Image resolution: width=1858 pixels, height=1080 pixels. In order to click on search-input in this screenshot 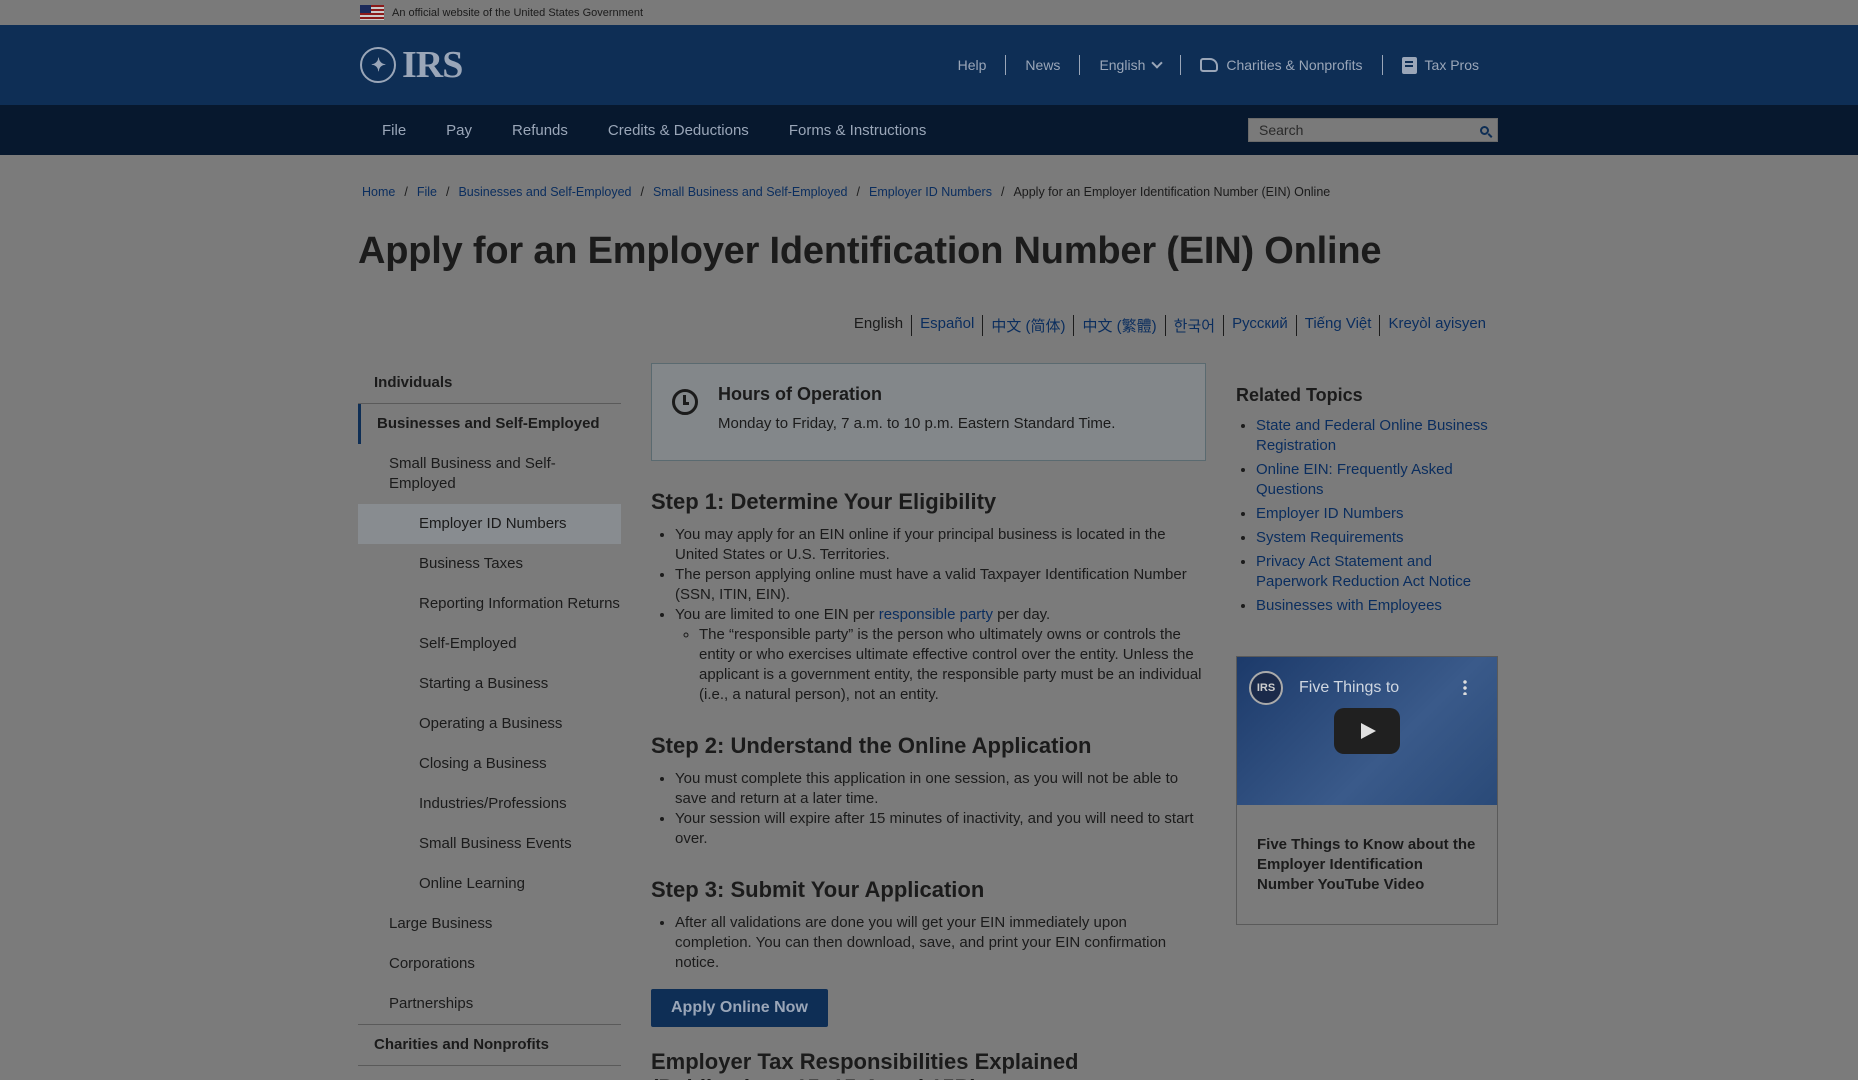, I will do `click(1360, 130)`.